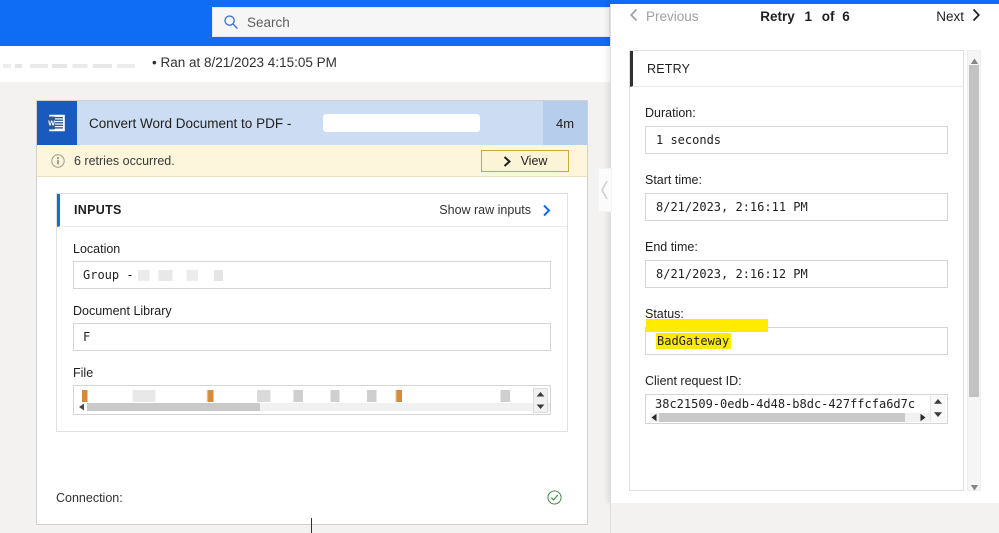 The width and height of the screenshot is (999, 533). What do you see at coordinates (75, 55) in the screenshot?
I see `redaction-mask-top` at bounding box center [75, 55].